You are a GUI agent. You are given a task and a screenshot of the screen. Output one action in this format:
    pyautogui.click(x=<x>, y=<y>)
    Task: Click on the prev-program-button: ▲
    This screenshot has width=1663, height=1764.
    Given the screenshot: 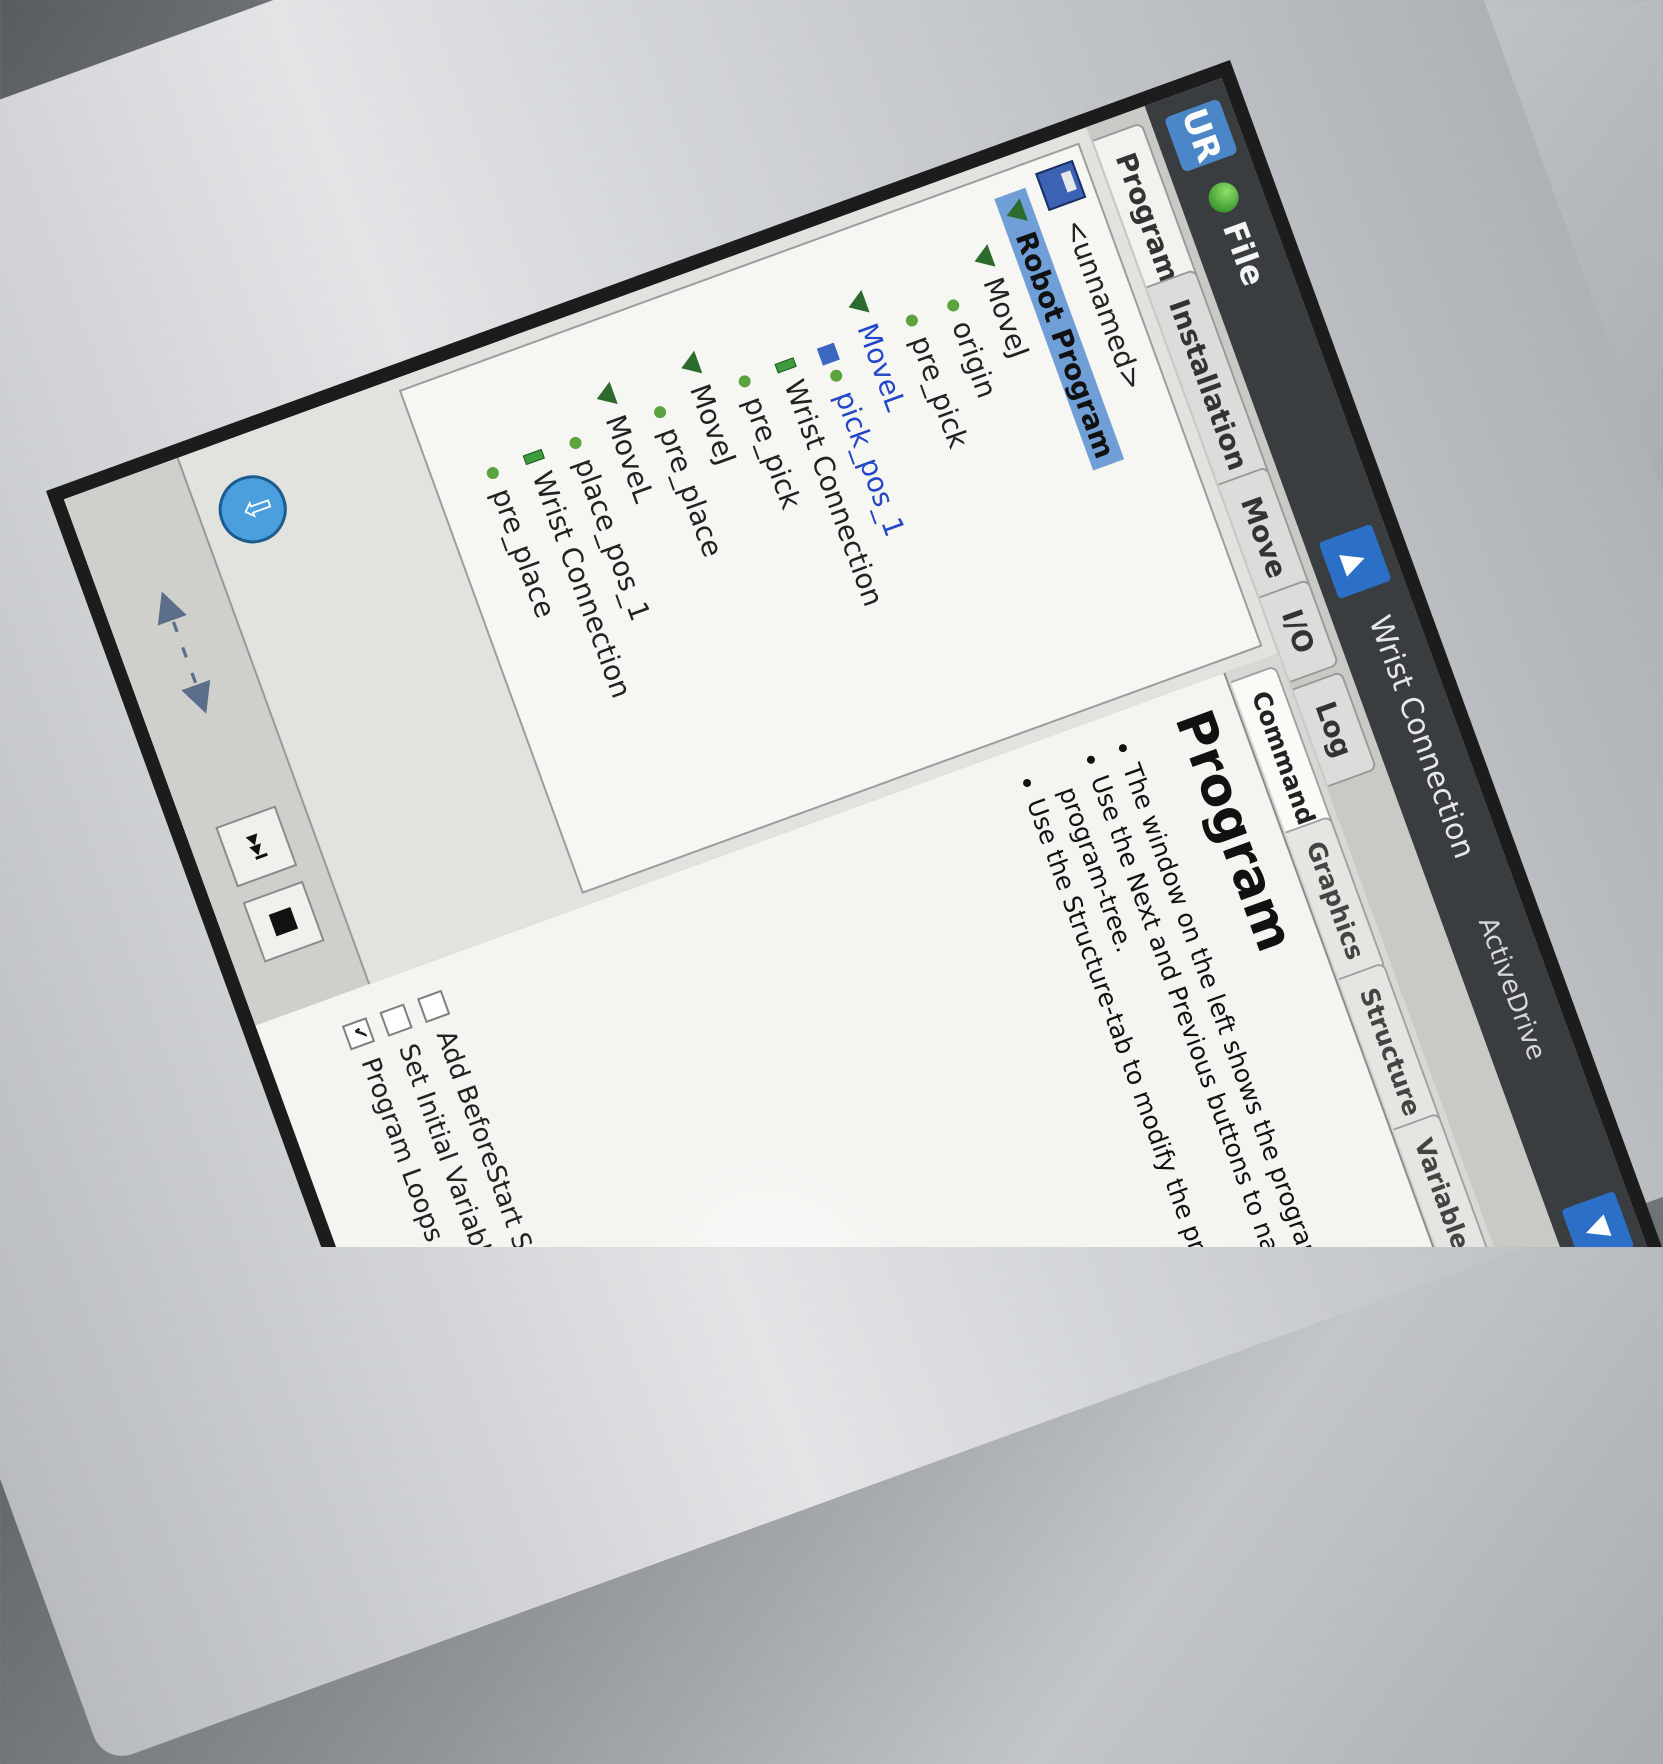 What is the action you would take?
    pyautogui.click(x=1355, y=561)
    